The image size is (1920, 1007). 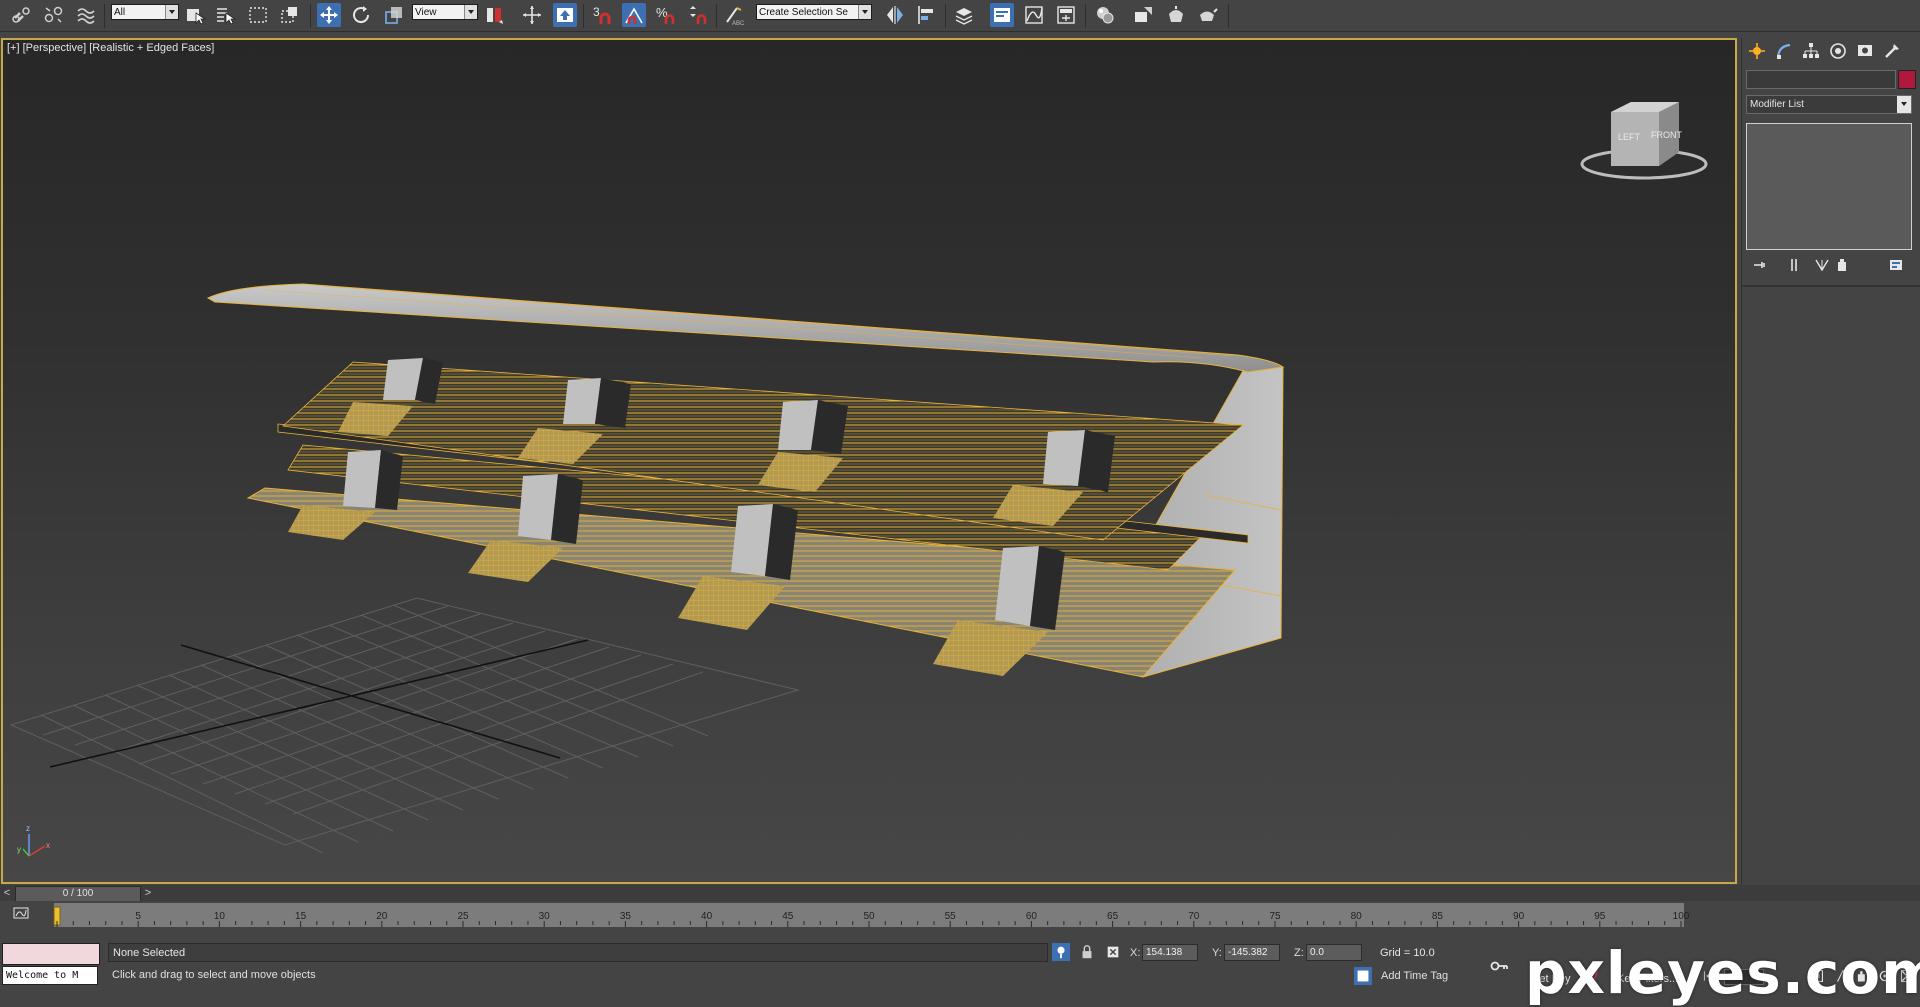 I want to click on selection-filter-dropdown: All, so click(x=145, y=12).